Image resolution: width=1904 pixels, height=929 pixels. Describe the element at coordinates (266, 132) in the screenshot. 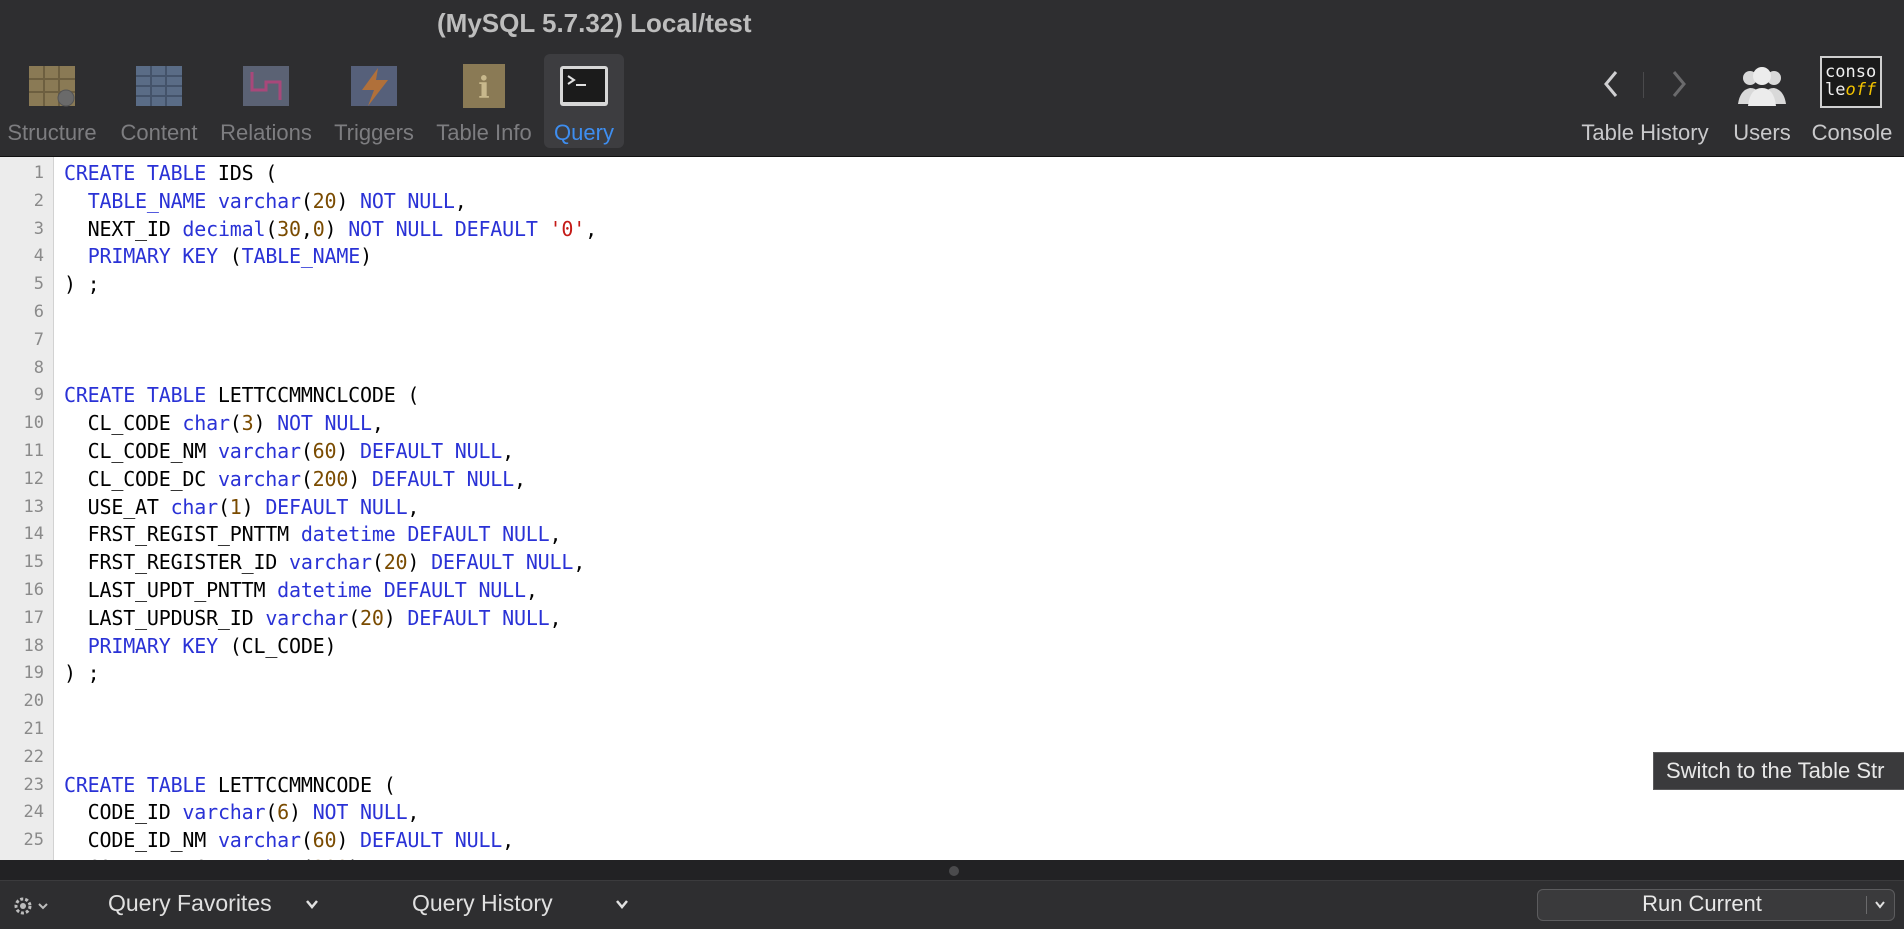

I see `tab-relations-label: Relations` at that location.